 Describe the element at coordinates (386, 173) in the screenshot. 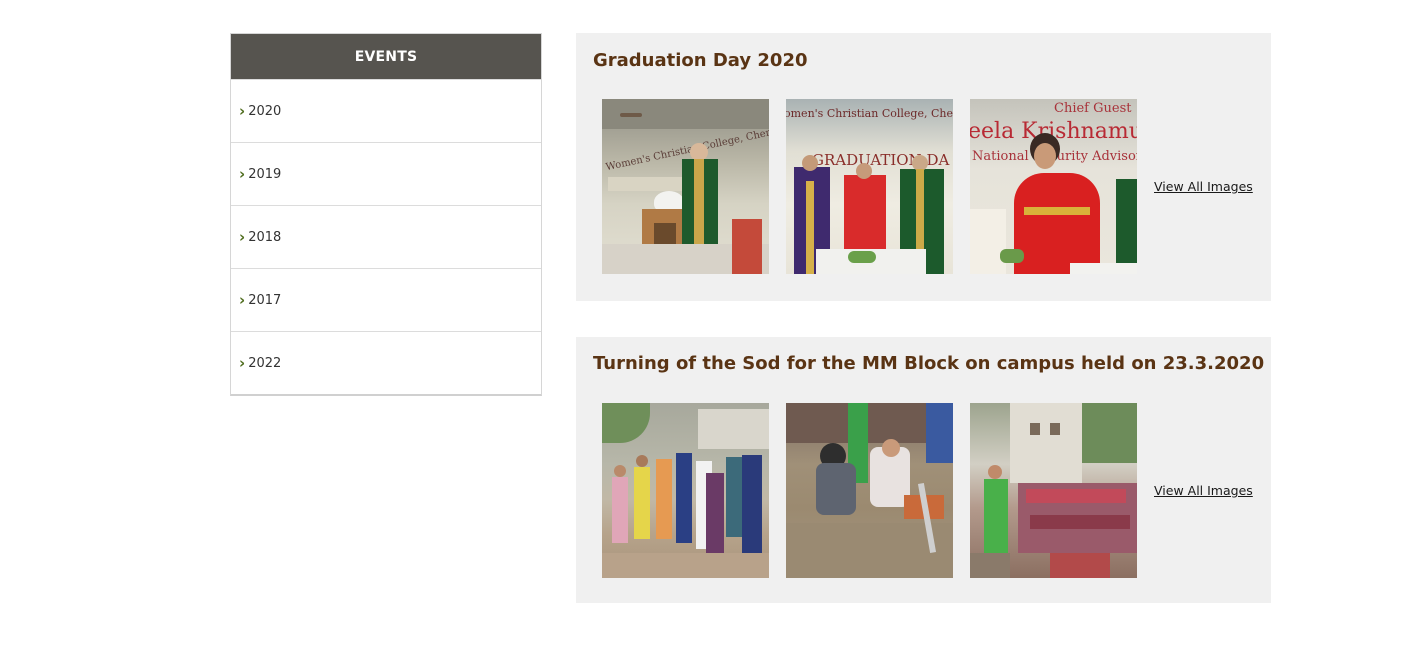

I see `sidebar-item-2019: › 2019` at that location.